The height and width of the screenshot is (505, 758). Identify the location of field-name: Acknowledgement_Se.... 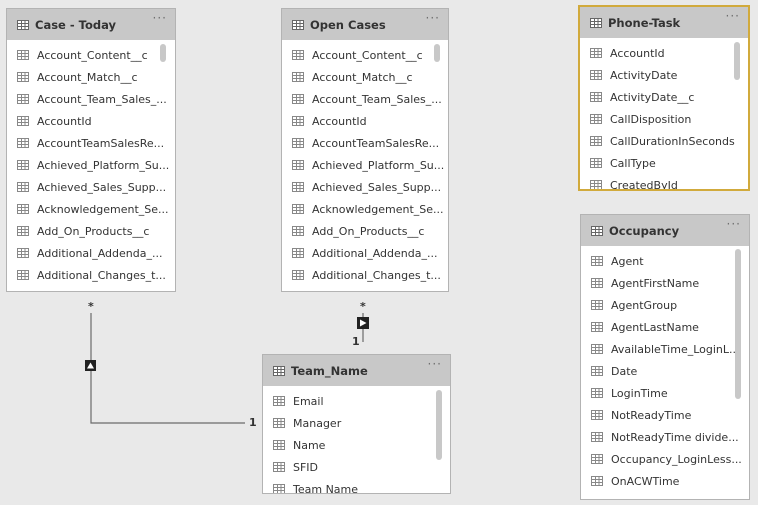
(103, 209).